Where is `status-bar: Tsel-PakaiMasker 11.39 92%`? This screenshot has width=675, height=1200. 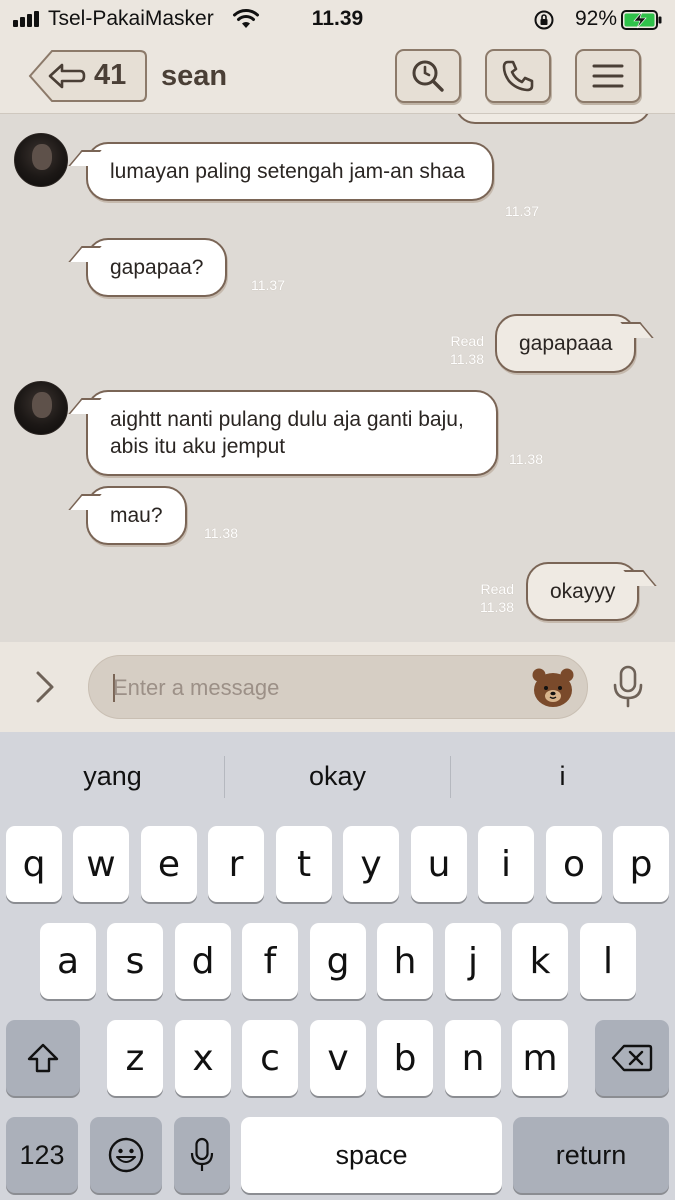
status-bar: Tsel-PakaiMasker 11.39 92% is located at coordinates (337, 19).